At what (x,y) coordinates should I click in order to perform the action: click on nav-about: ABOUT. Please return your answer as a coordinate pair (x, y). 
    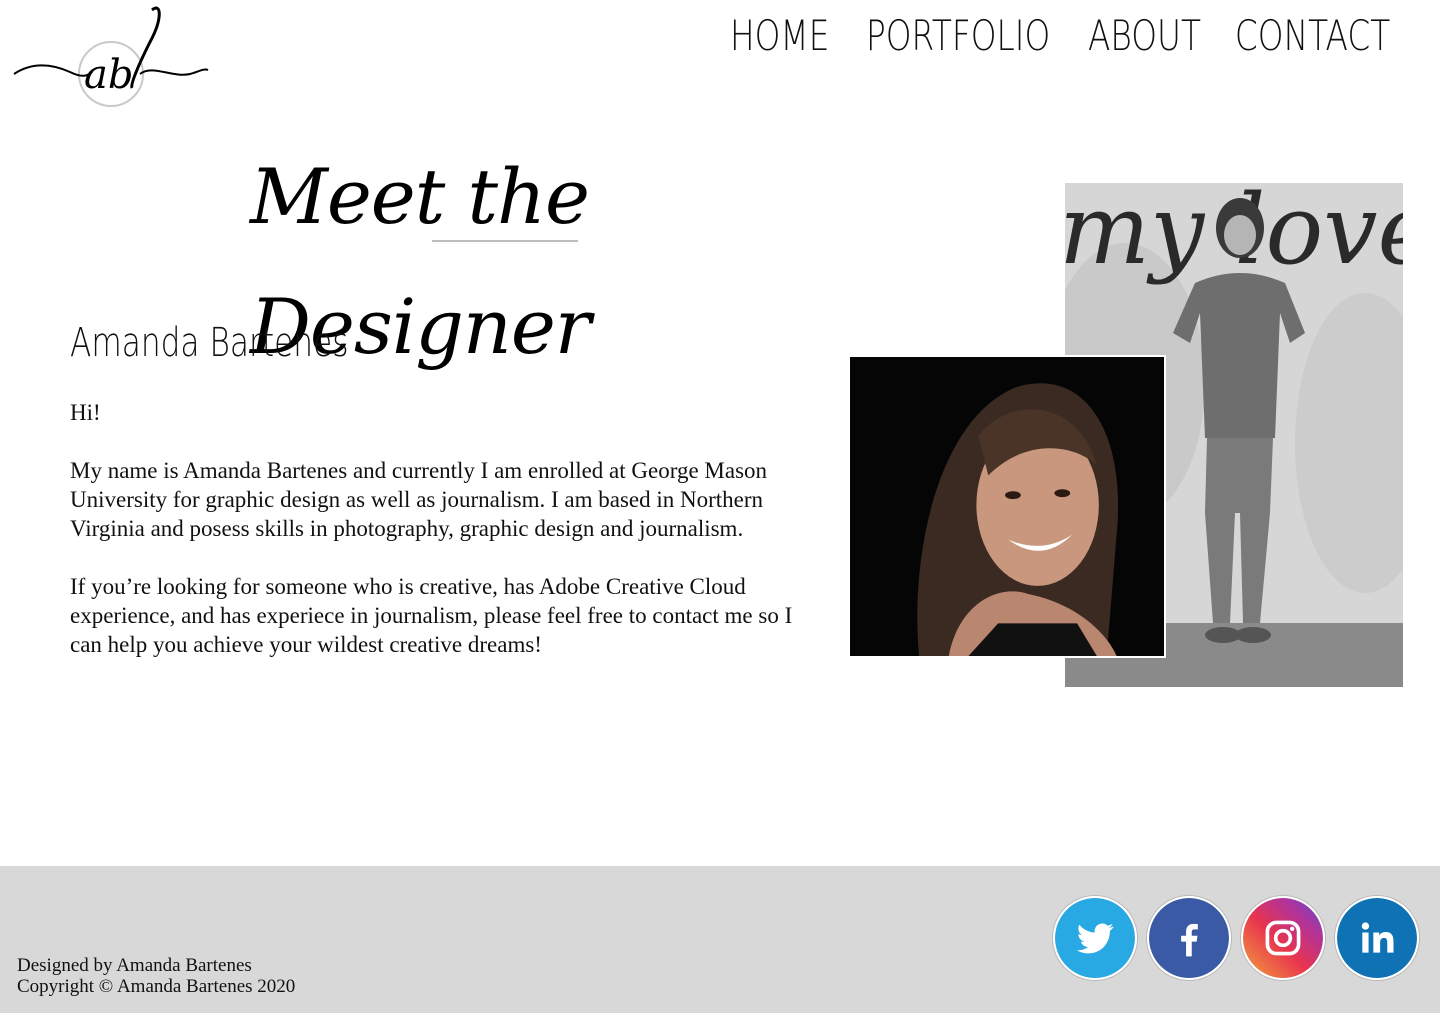
    Looking at the image, I should click on (1144, 36).